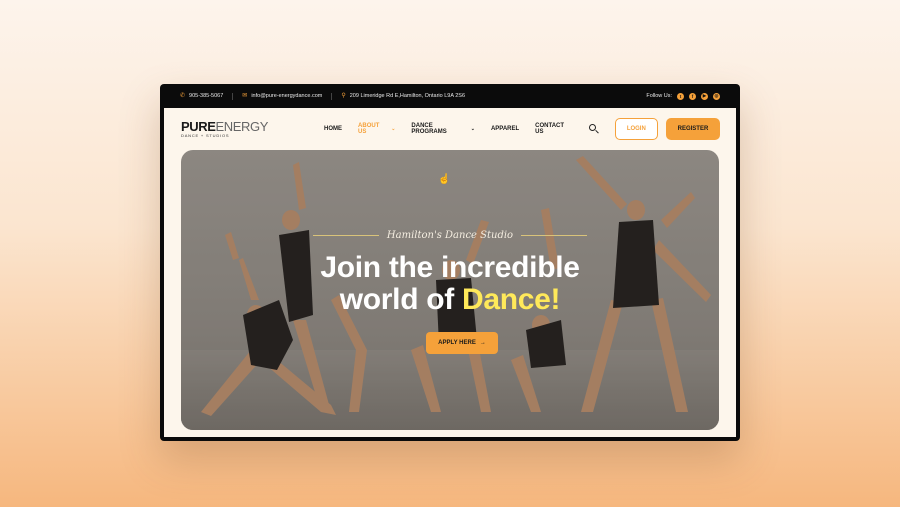 The image size is (900, 507). What do you see at coordinates (636, 129) in the screenshot?
I see `login-button: LOGIN` at bounding box center [636, 129].